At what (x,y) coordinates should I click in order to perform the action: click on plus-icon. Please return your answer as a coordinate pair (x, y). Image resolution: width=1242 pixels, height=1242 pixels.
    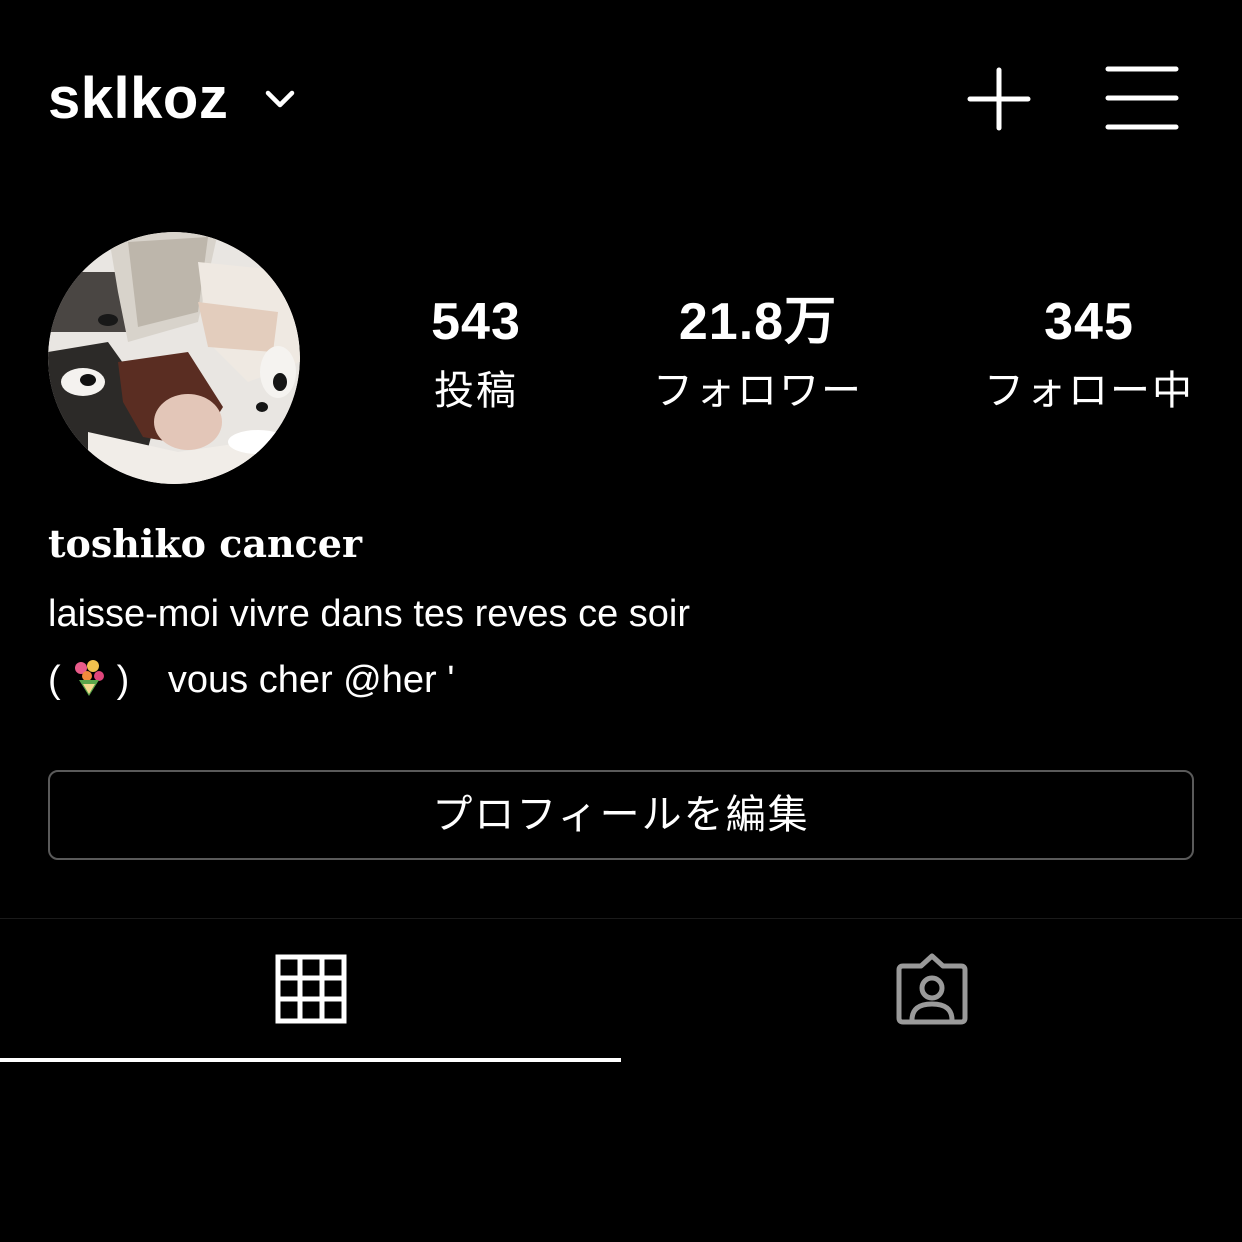
    Looking at the image, I should click on (999, 99).